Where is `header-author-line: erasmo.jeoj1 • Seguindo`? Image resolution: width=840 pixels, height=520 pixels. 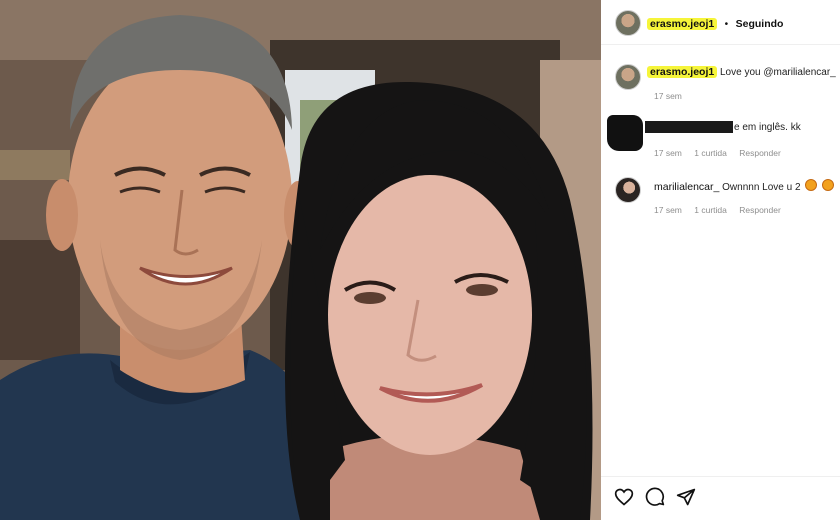
header-author-line: erasmo.jeoj1 • Seguindo is located at coordinates (715, 23).